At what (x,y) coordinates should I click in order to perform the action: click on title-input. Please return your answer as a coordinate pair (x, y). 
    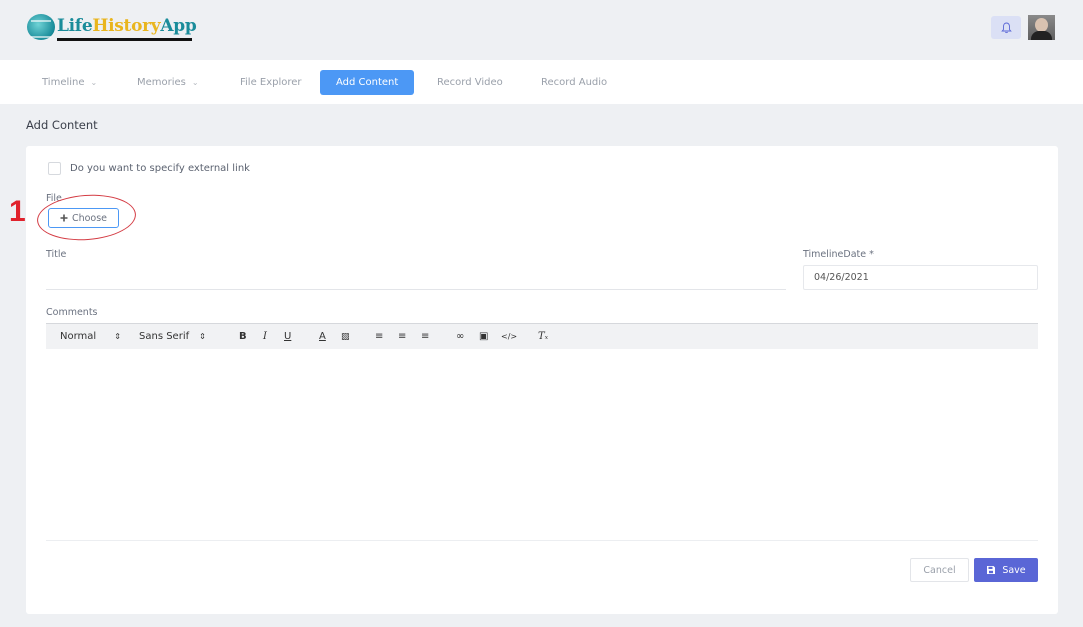
    Looking at the image, I should click on (416, 277).